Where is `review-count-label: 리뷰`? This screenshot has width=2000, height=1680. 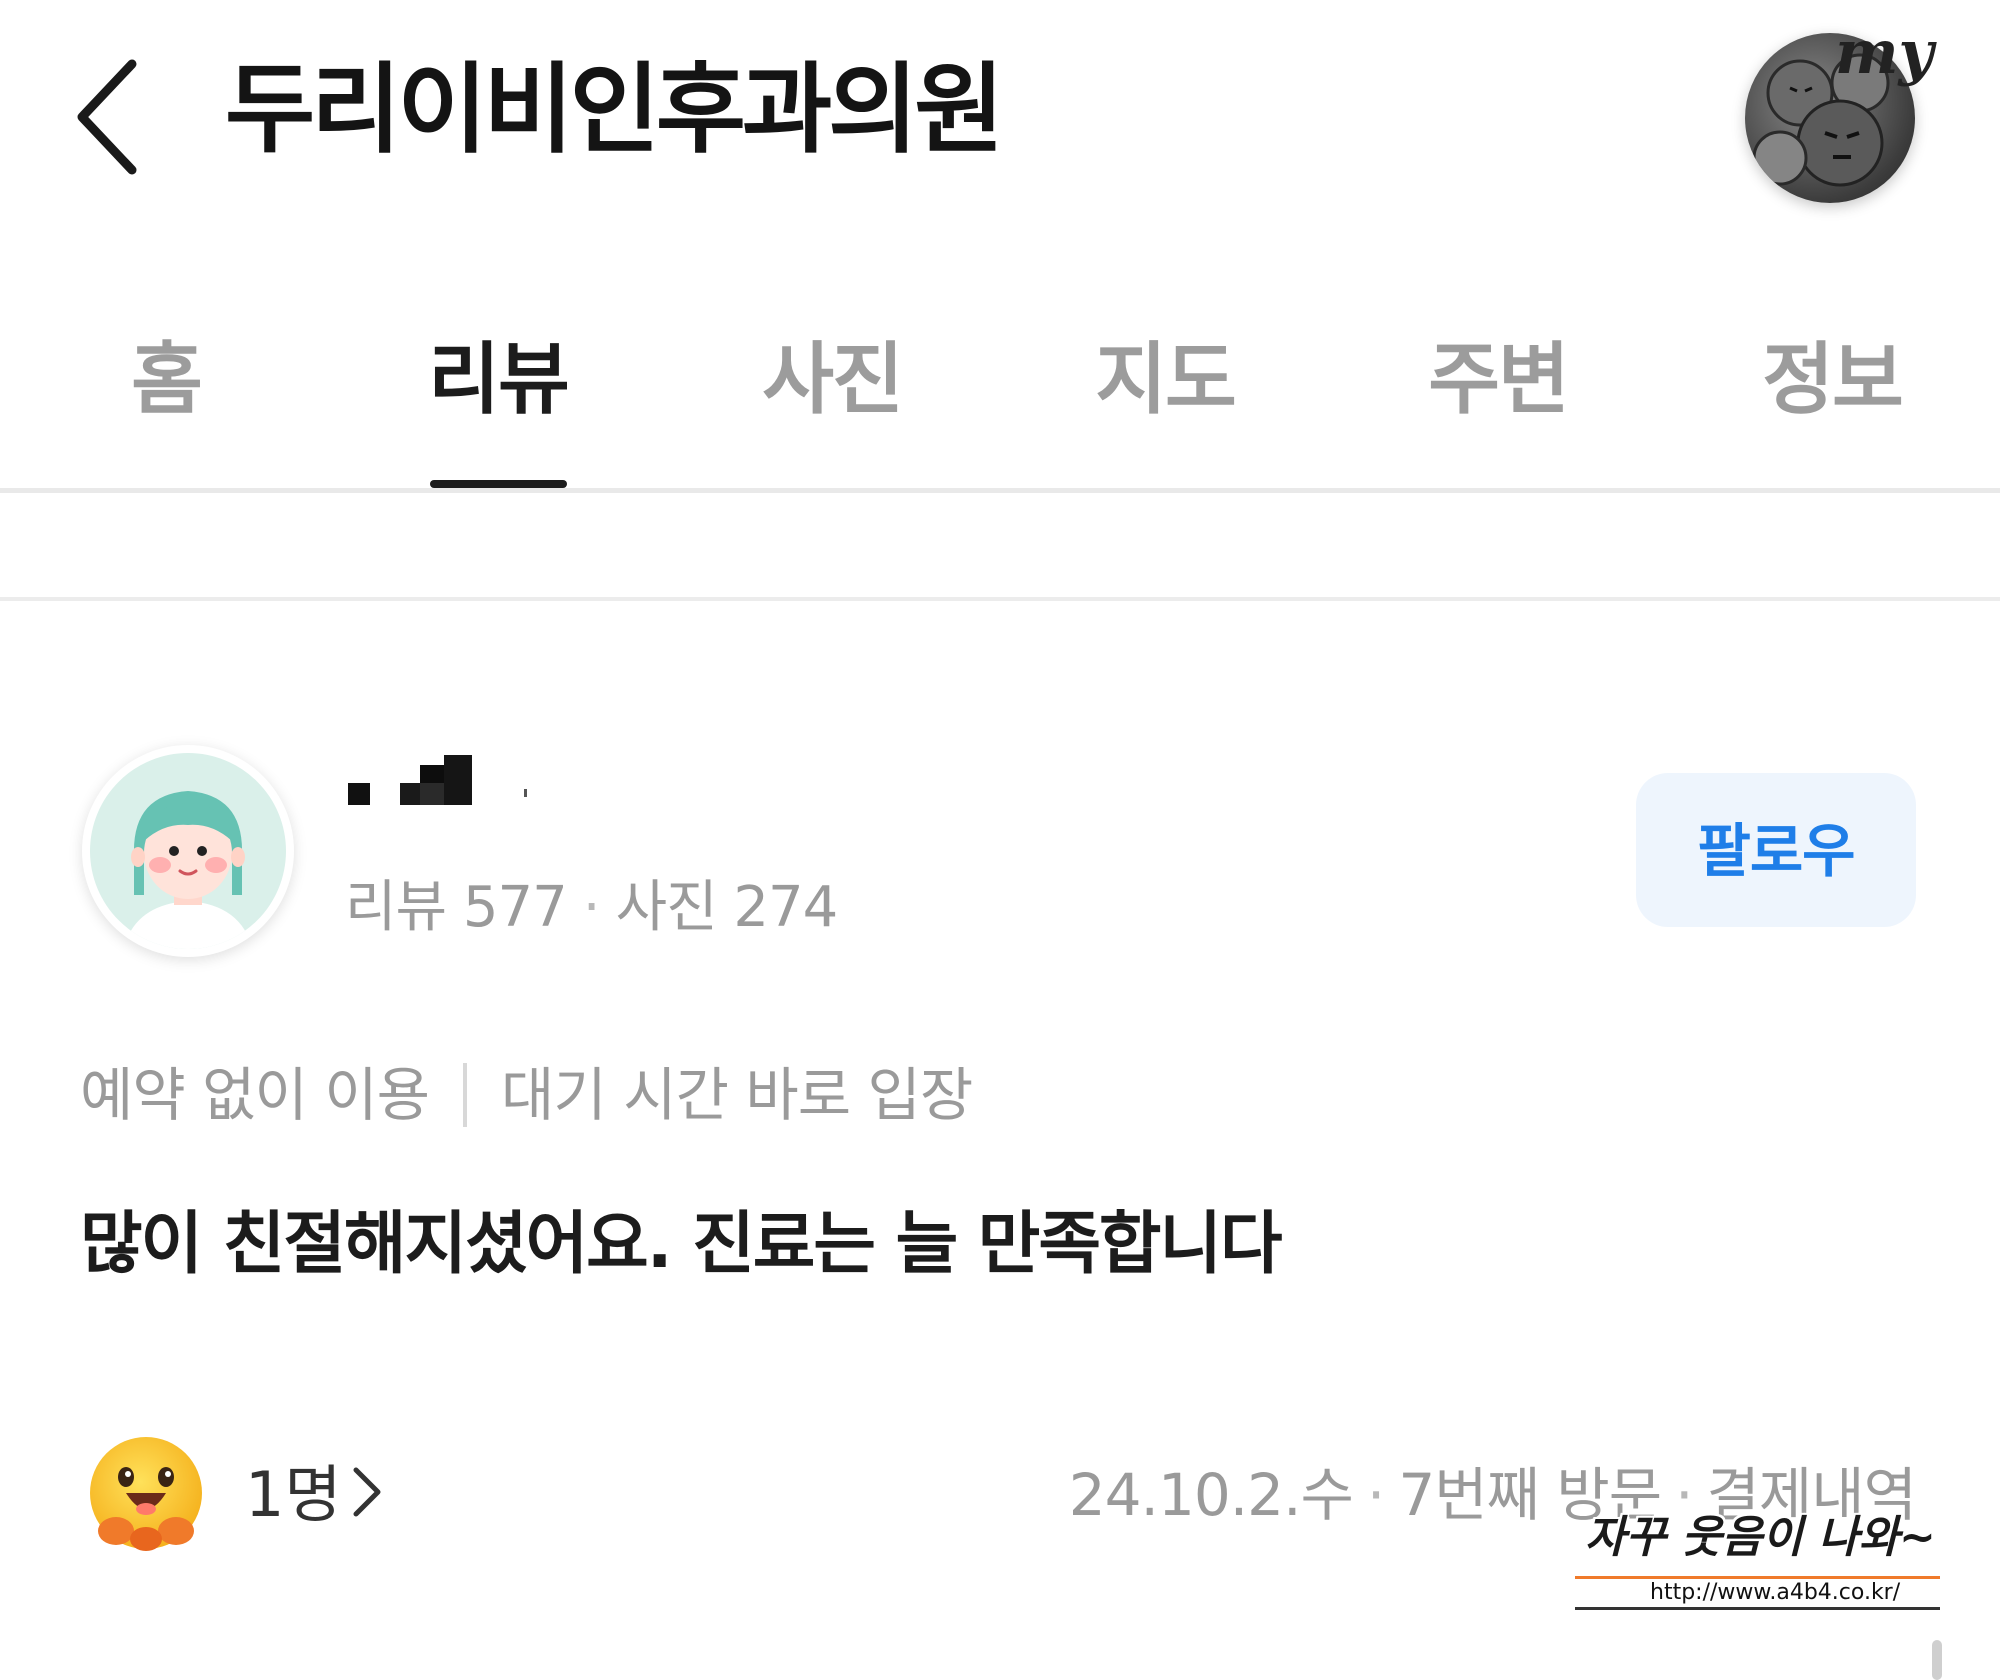 review-count-label: 리뷰 is located at coordinates (396, 907).